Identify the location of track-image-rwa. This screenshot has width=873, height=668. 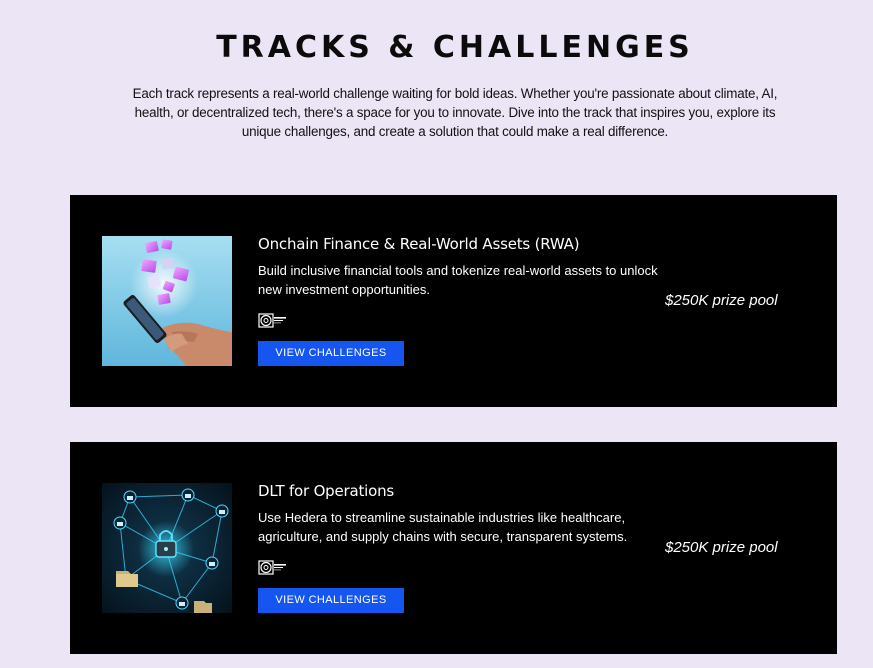
(167, 301).